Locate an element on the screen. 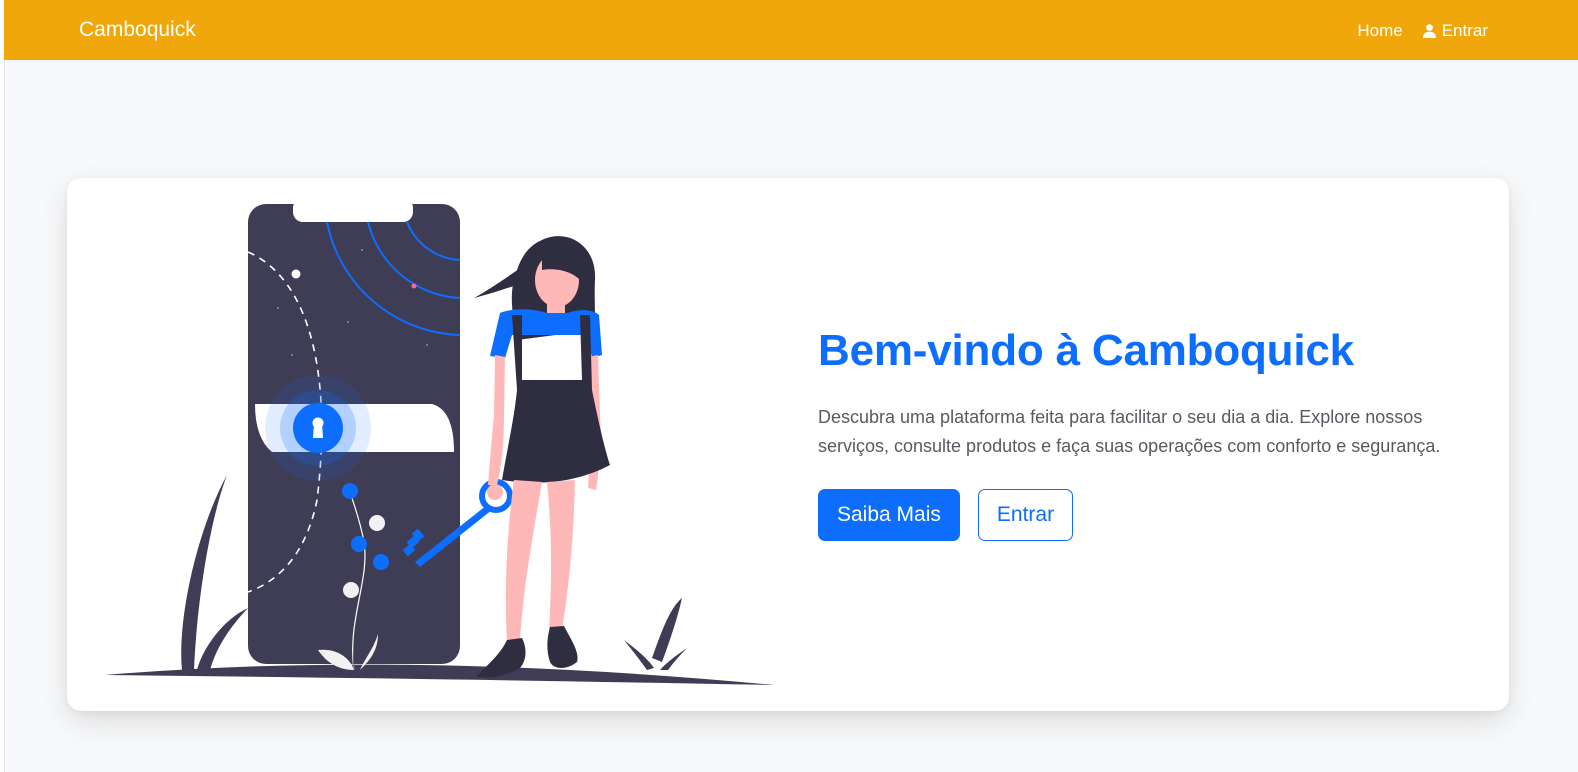  hero-title: Bem-vindo à Camboquick is located at coordinates (1086, 350).